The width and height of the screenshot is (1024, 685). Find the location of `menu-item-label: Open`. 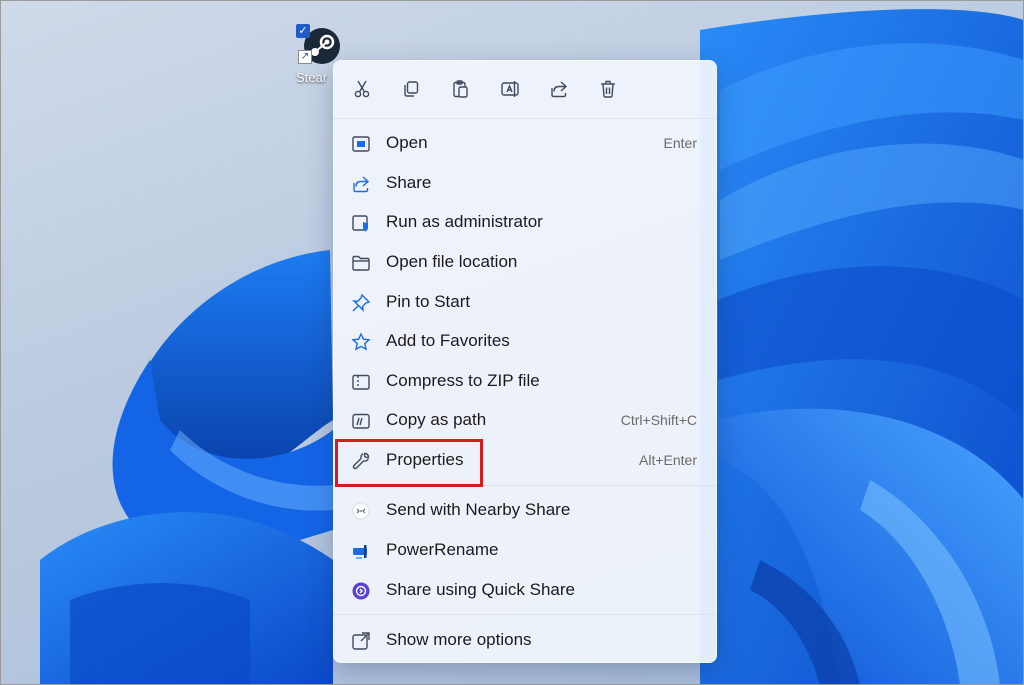

menu-item-label: Open is located at coordinates (407, 142).